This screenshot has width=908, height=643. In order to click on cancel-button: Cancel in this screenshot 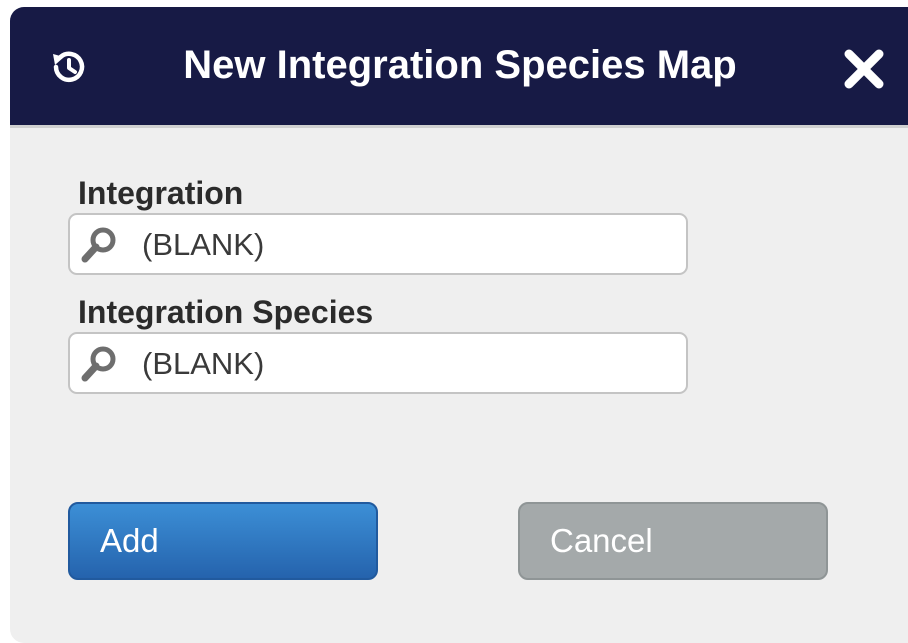, I will do `click(673, 541)`.